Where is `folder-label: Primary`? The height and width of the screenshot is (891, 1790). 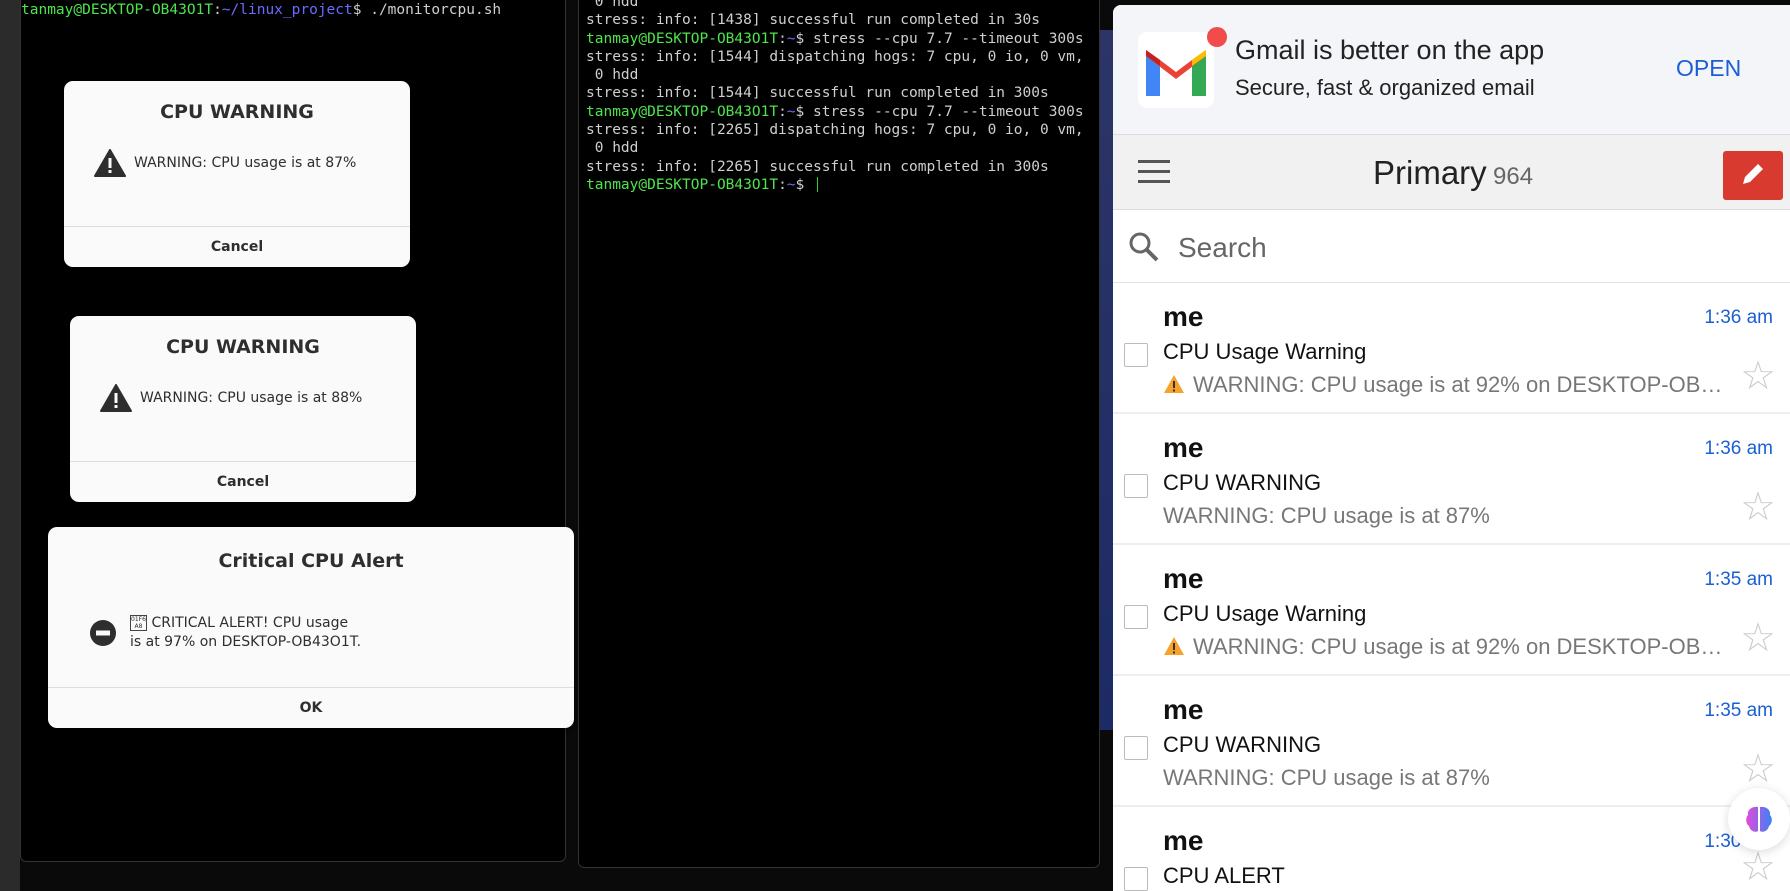
folder-label: Primary is located at coordinates (1430, 172).